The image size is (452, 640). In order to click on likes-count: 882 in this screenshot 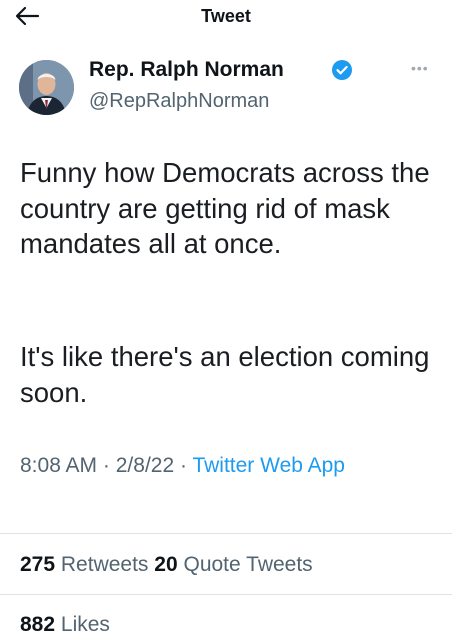, I will do `click(38, 624)`.